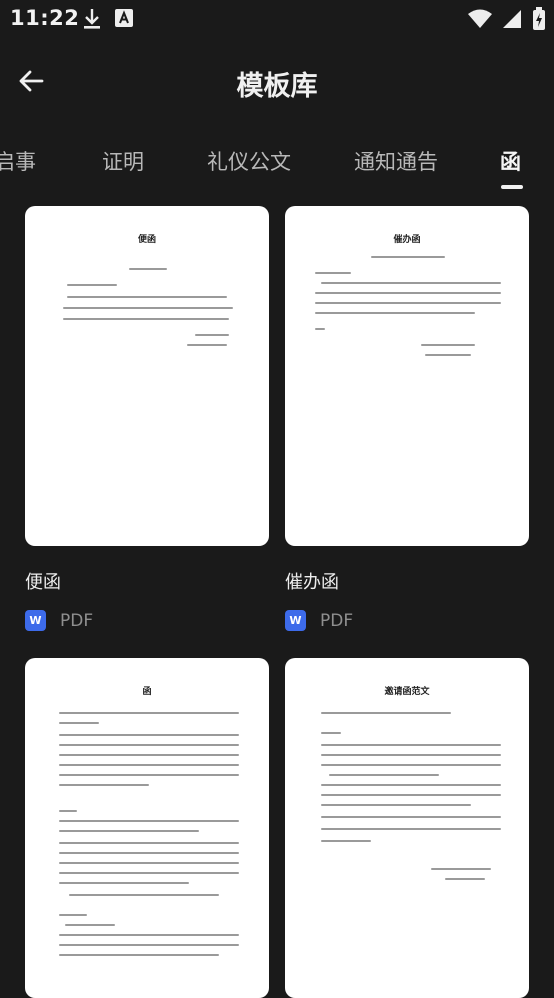  I want to click on battery-icon, so click(539, 21).